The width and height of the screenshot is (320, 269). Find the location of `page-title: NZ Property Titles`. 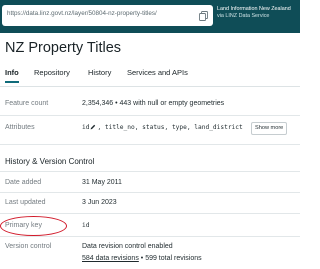

page-title: NZ Property Titles is located at coordinates (63, 48).